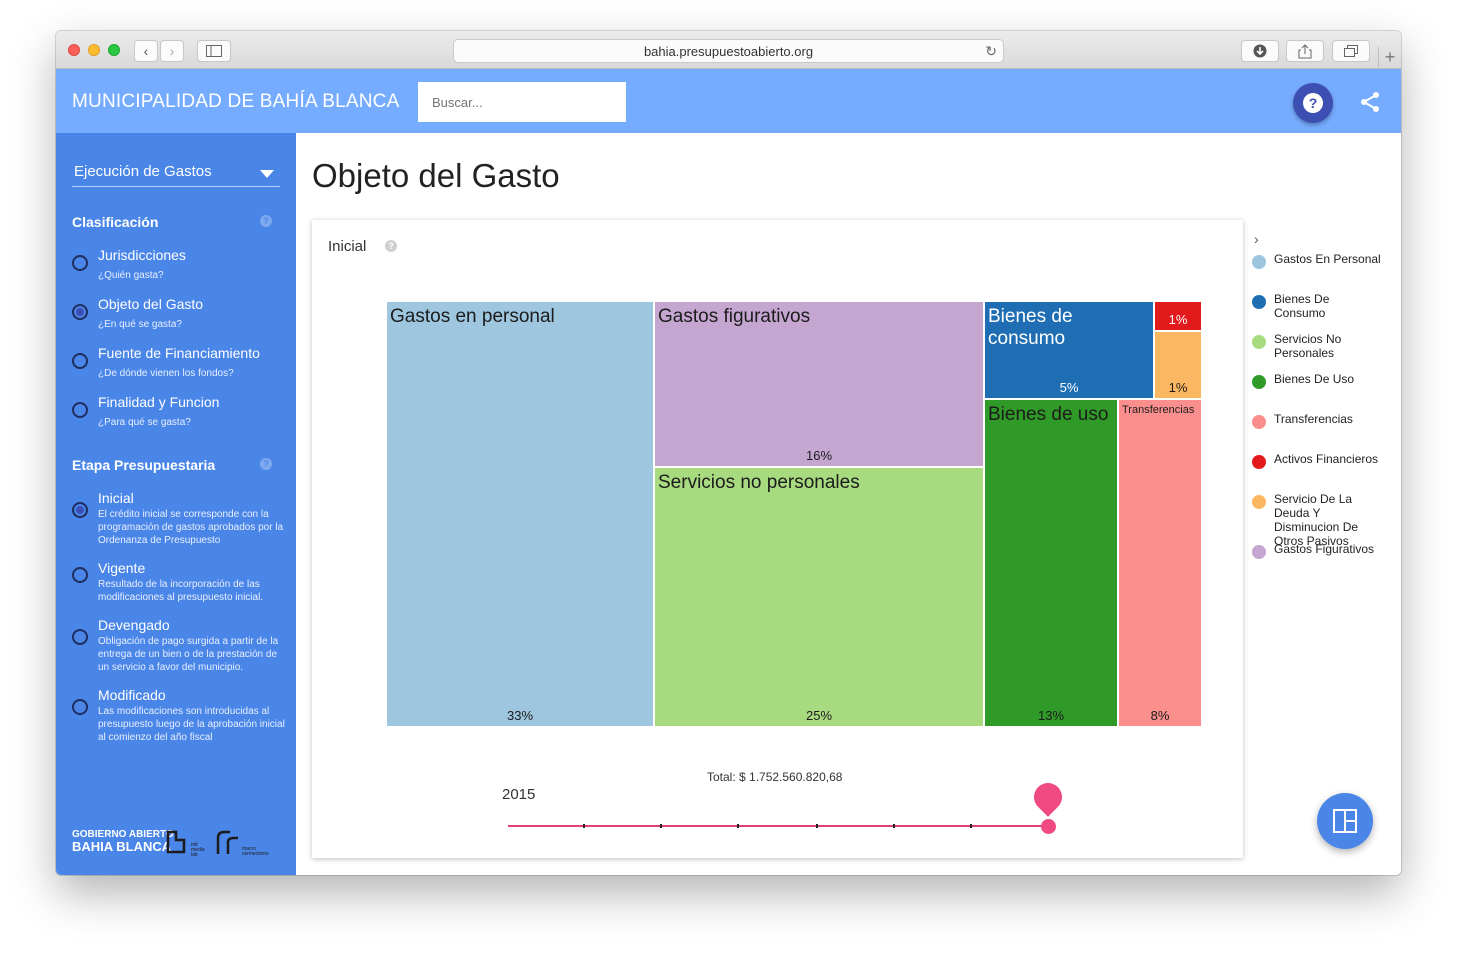 The width and height of the screenshot is (1457, 955). Describe the element at coordinates (1051, 715) in the screenshot. I see `tile-percent: 13%` at that location.